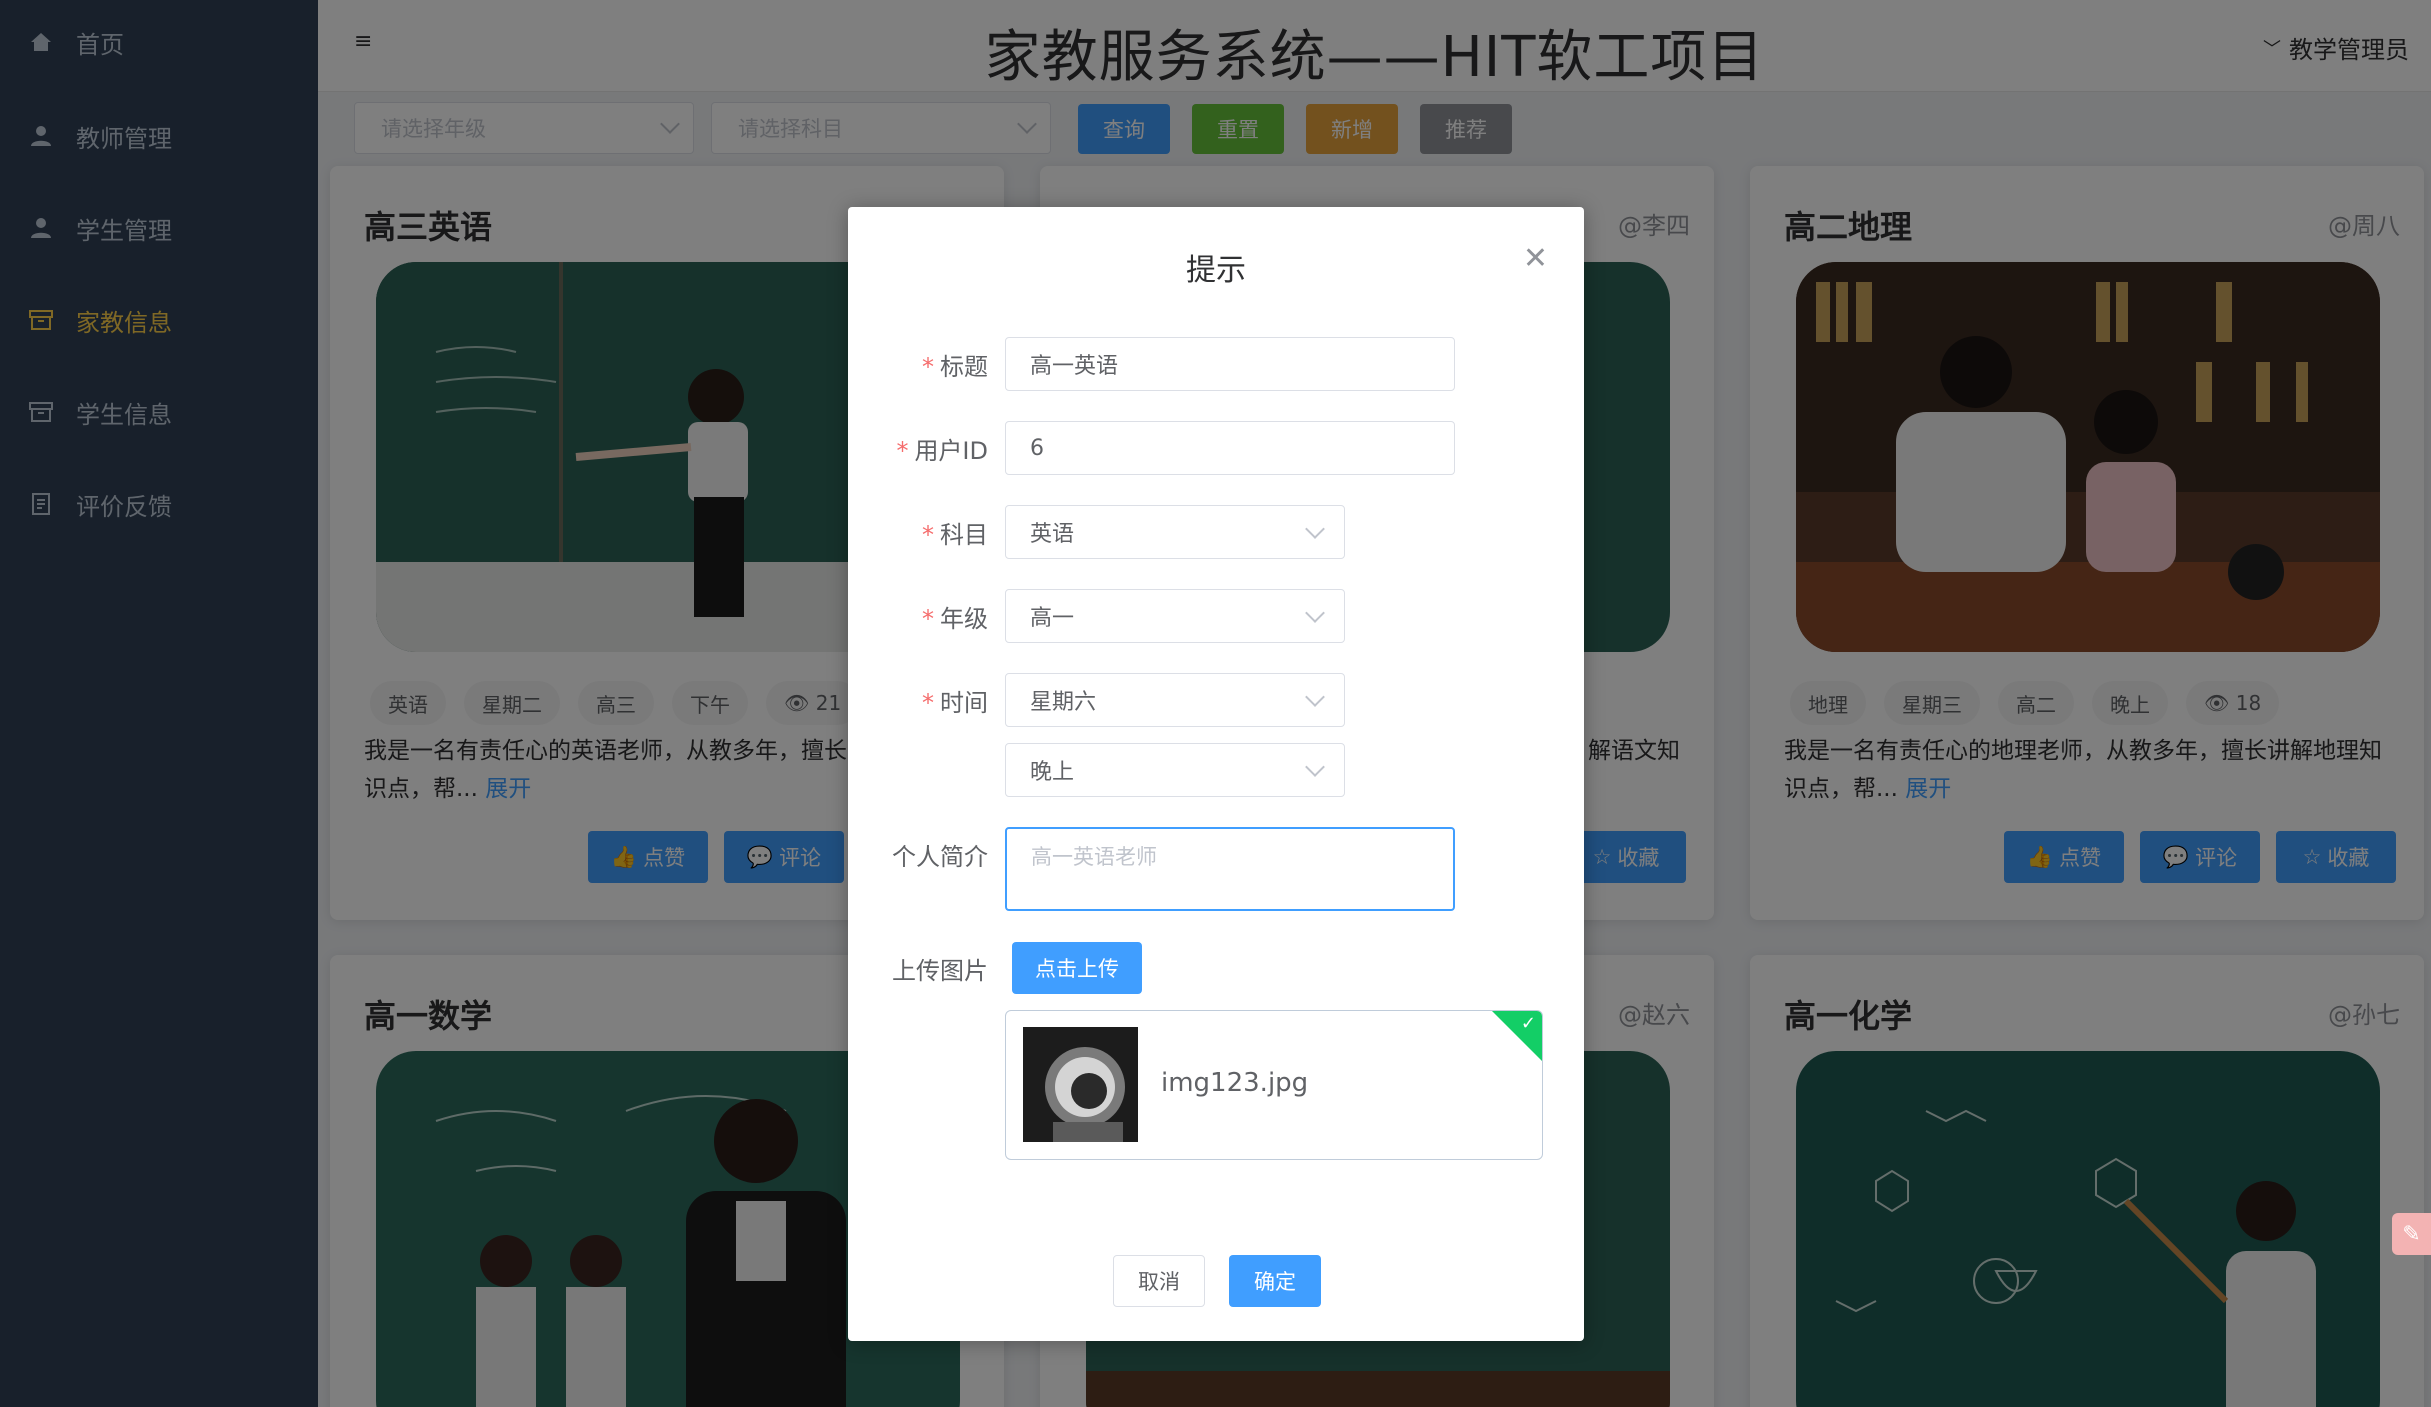 The image size is (2431, 1407). What do you see at coordinates (1159, 1281) in the screenshot?
I see `cancel-button: 取消` at bounding box center [1159, 1281].